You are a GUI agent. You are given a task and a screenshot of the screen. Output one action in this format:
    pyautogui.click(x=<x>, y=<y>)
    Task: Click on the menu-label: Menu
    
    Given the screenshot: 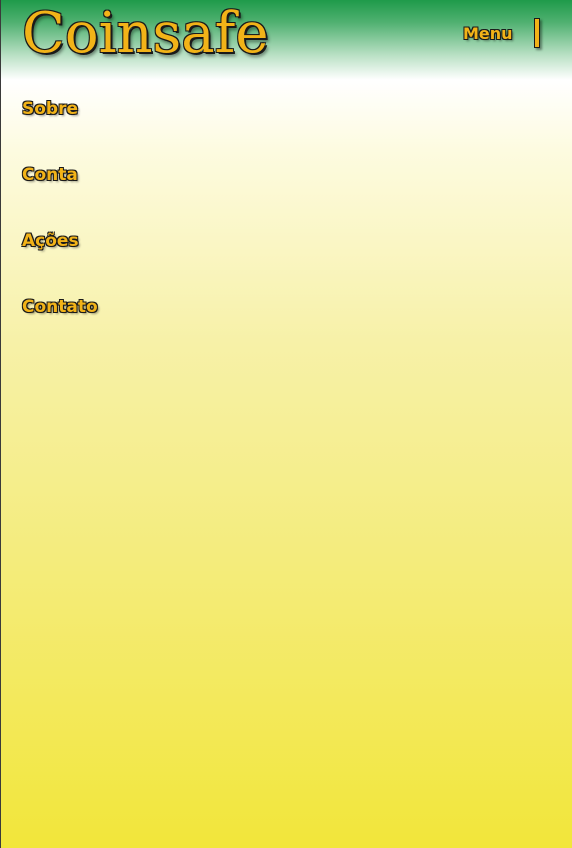 What is the action you would take?
    pyautogui.click(x=488, y=33)
    